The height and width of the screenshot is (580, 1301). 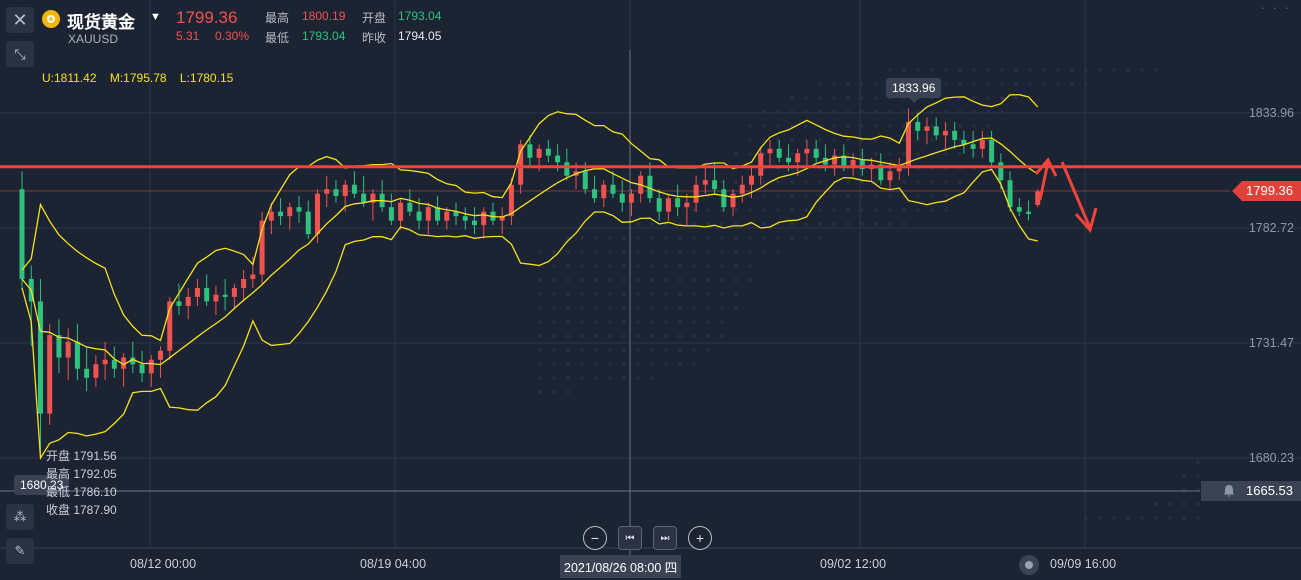 What do you see at coordinates (20, 517) in the screenshot?
I see `indicator-button: ⁂` at bounding box center [20, 517].